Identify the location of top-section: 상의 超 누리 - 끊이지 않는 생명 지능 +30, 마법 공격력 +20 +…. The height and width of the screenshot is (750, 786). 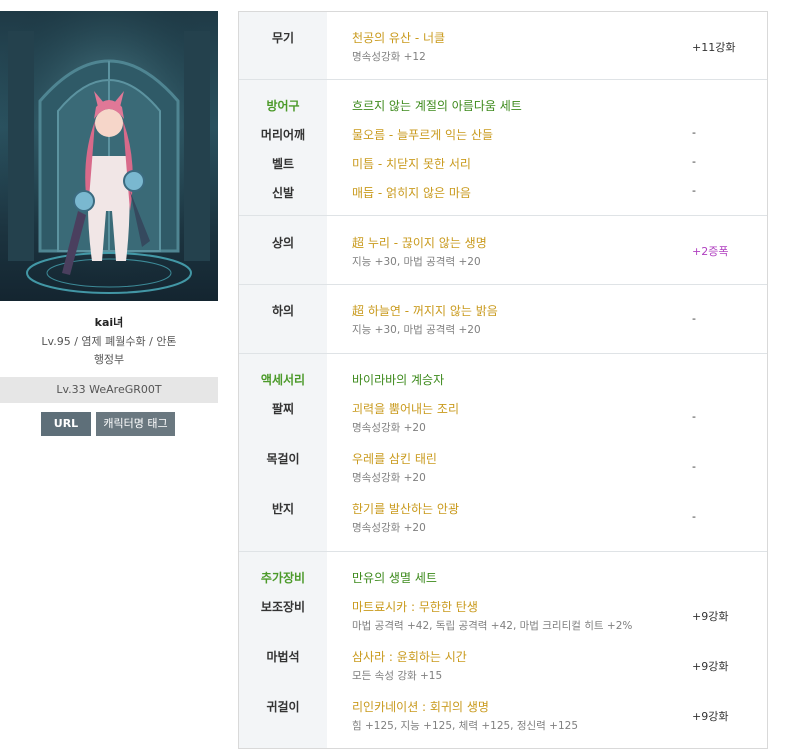
(503, 250).